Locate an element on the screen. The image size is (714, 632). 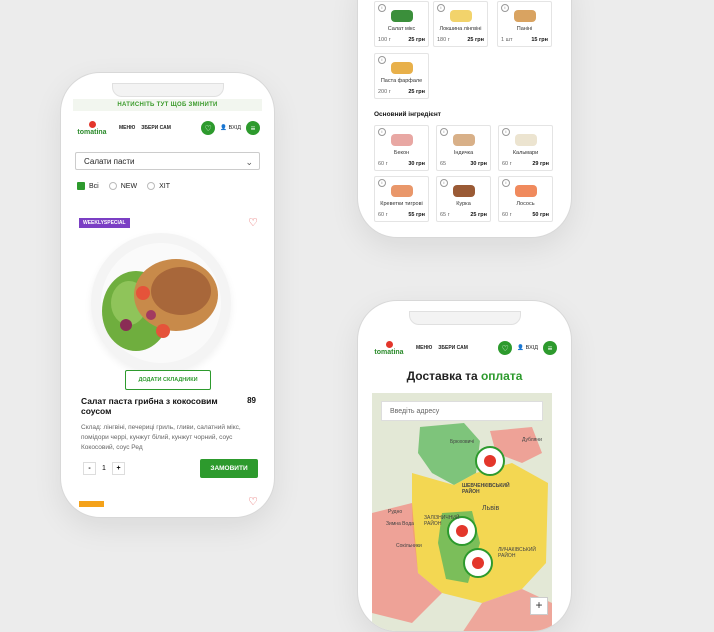
filter-hit: ХІТ is located at coordinates (158, 186).